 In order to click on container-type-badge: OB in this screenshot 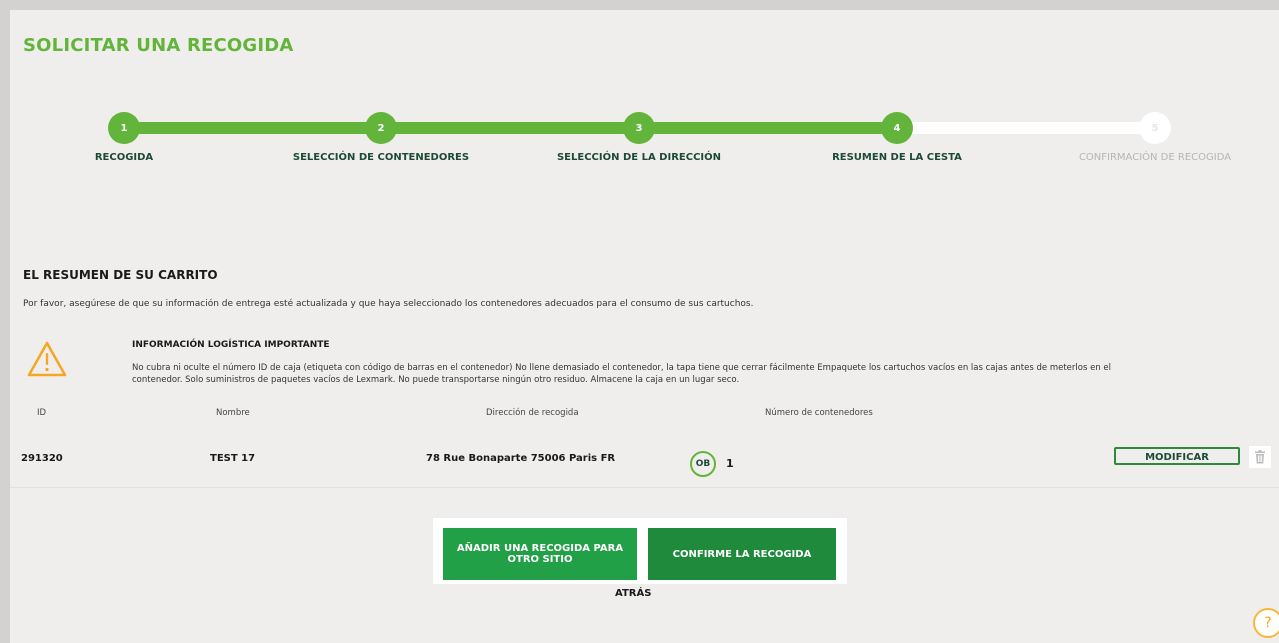, I will do `click(703, 464)`.